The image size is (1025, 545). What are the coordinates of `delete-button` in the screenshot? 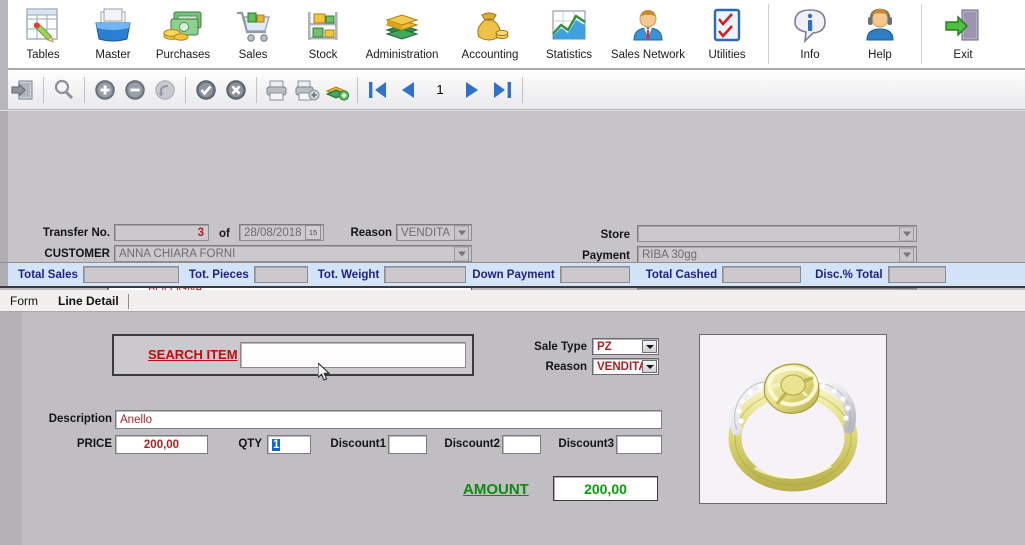 It's located at (135, 90).